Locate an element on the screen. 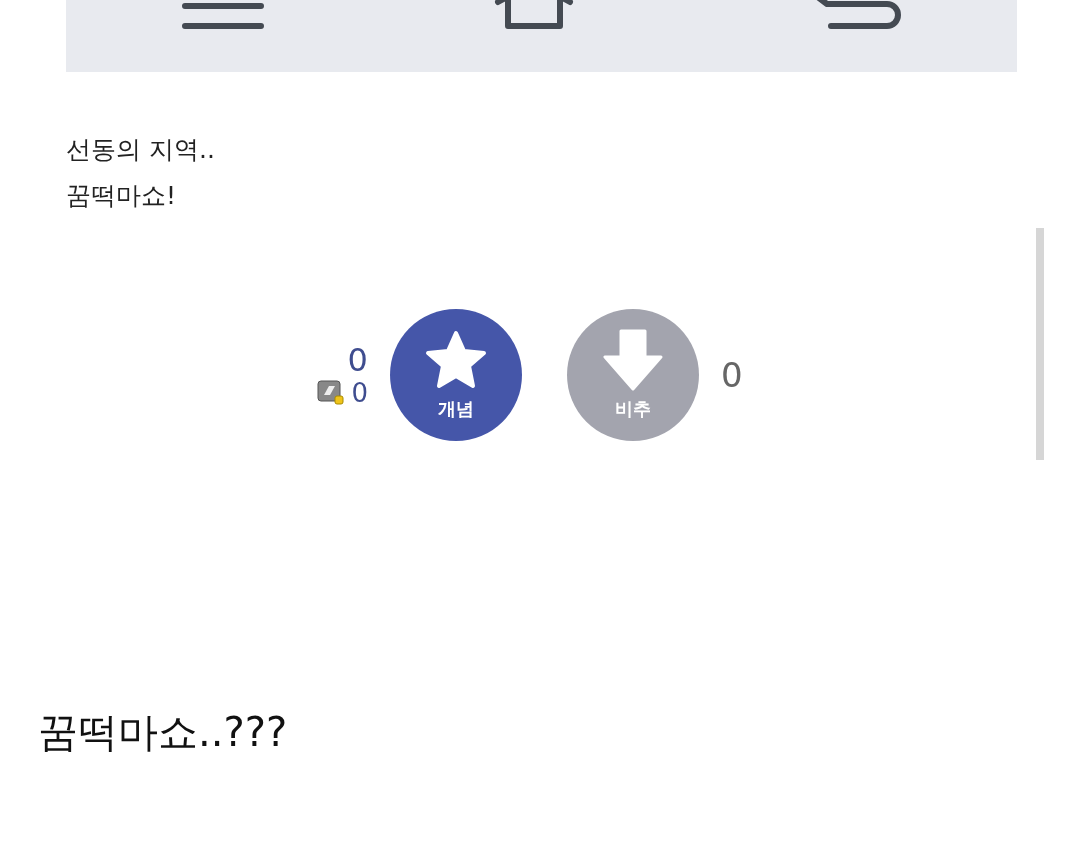  post-text: 선동의 지역.. is located at coordinates (141, 150).